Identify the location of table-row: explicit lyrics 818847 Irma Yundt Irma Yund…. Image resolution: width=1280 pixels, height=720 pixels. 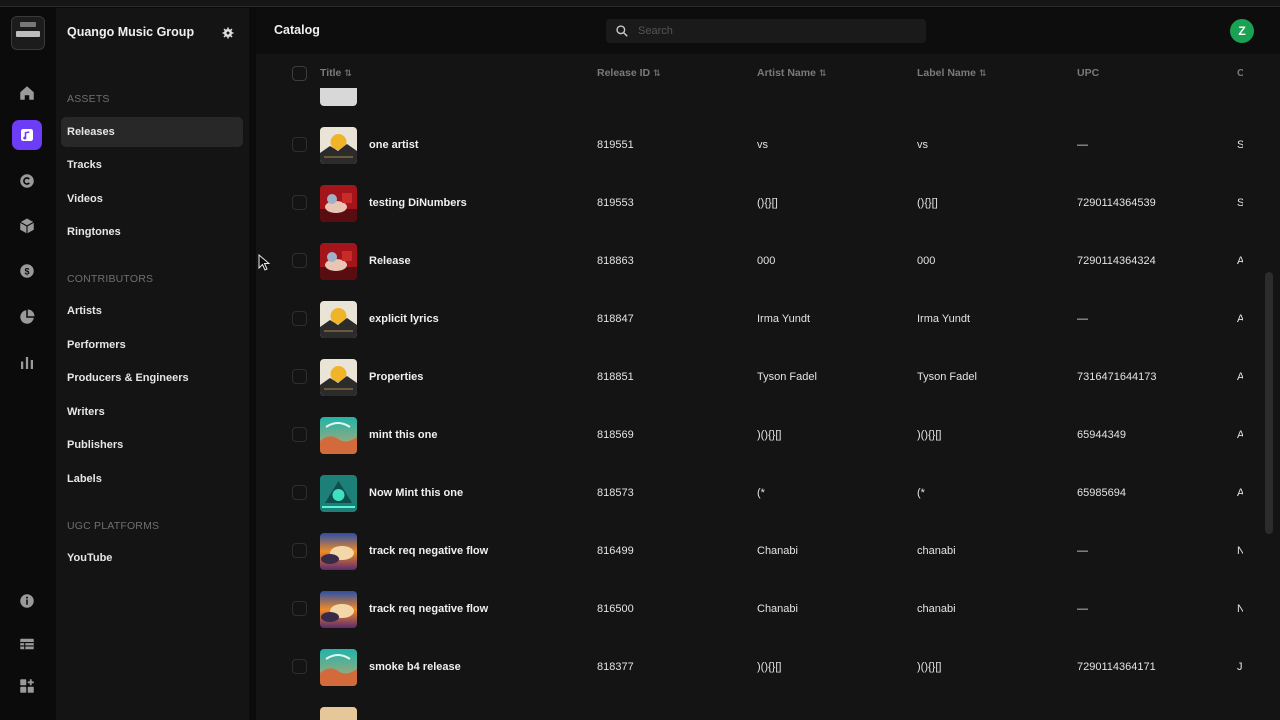
(761, 319).